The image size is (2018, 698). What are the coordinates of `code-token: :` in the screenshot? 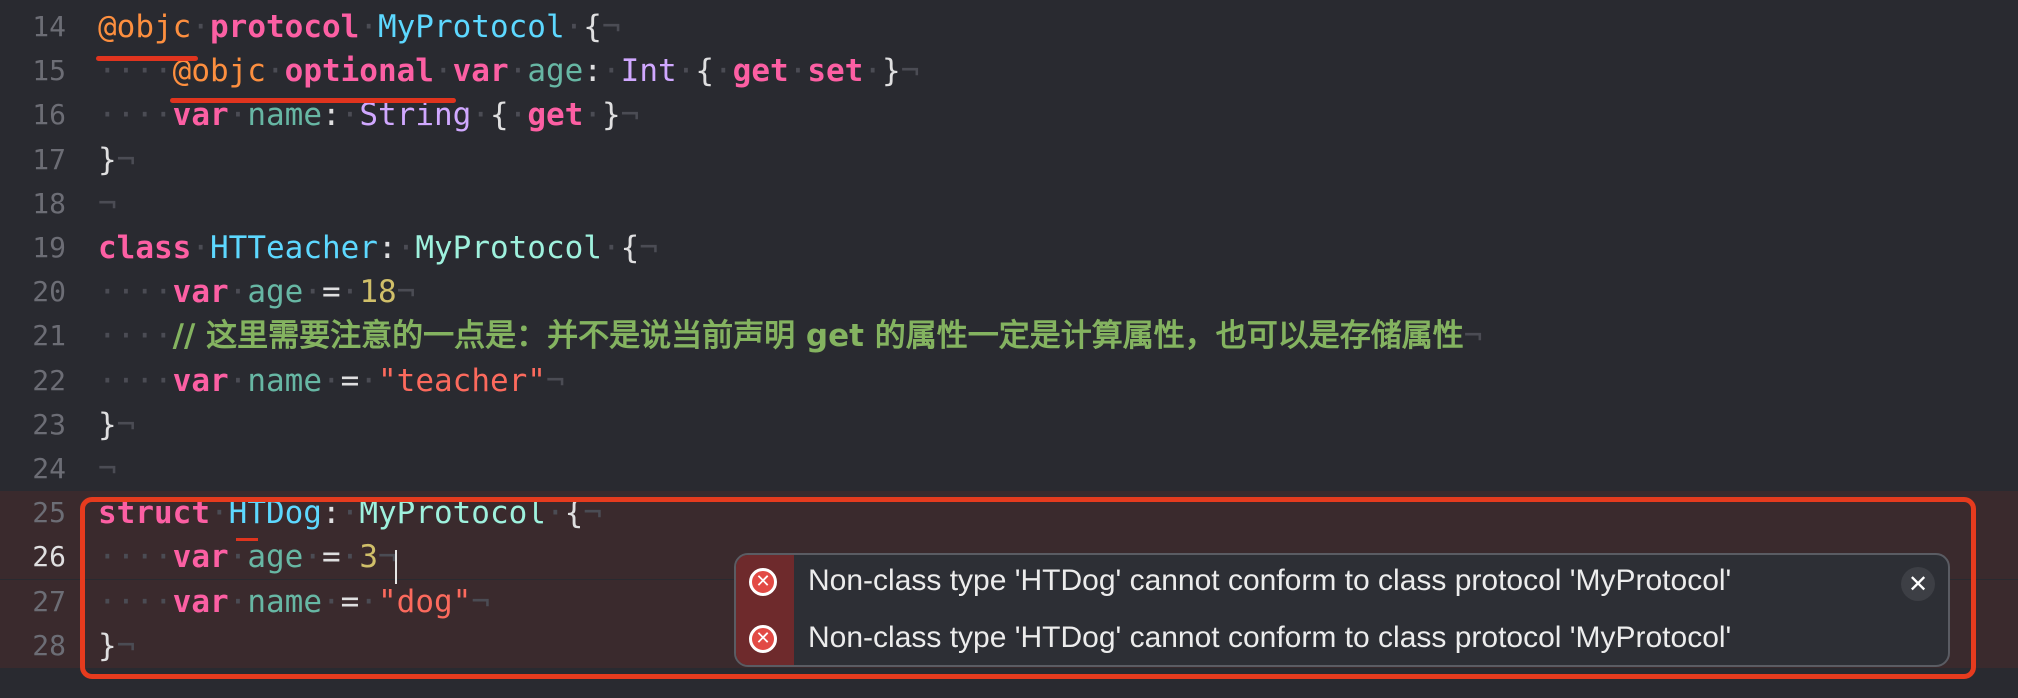 It's located at (592, 71).